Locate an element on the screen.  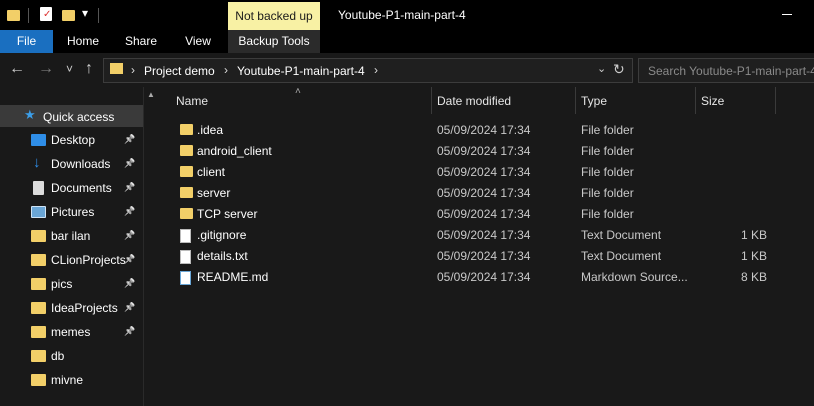
sidebar-item: Documents 📌 is located at coordinates (71, 188).